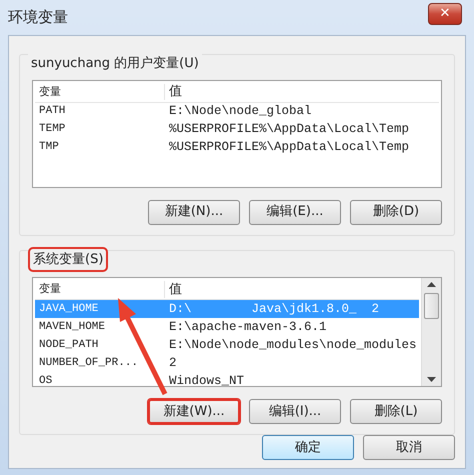 The width and height of the screenshot is (474, 475). What do you see at coordinates (409, 447) in the screenshot?
I see `dialog-button: 取消` at bounding box center [409, 447].